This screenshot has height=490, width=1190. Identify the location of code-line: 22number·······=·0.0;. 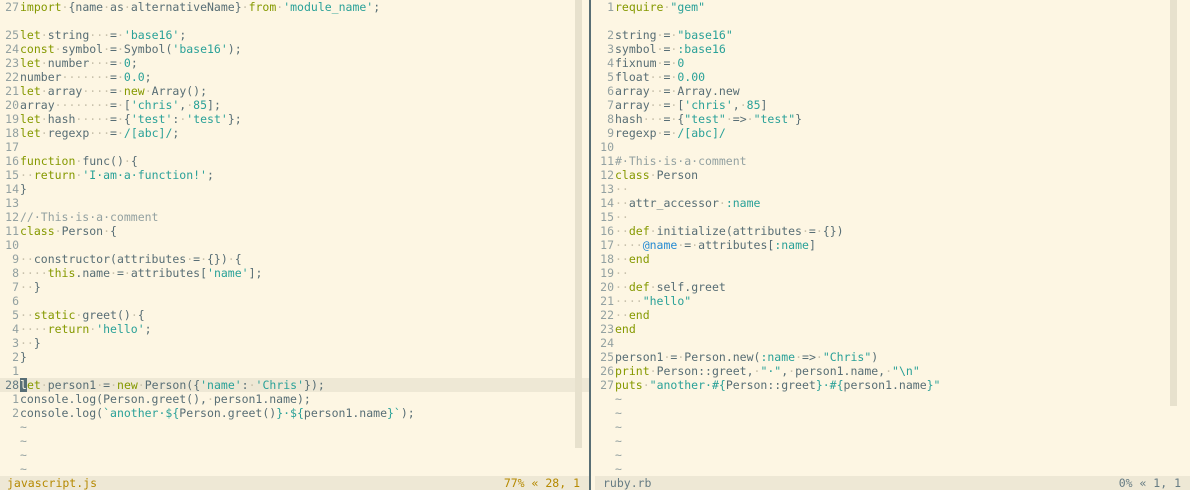
(294, 77).